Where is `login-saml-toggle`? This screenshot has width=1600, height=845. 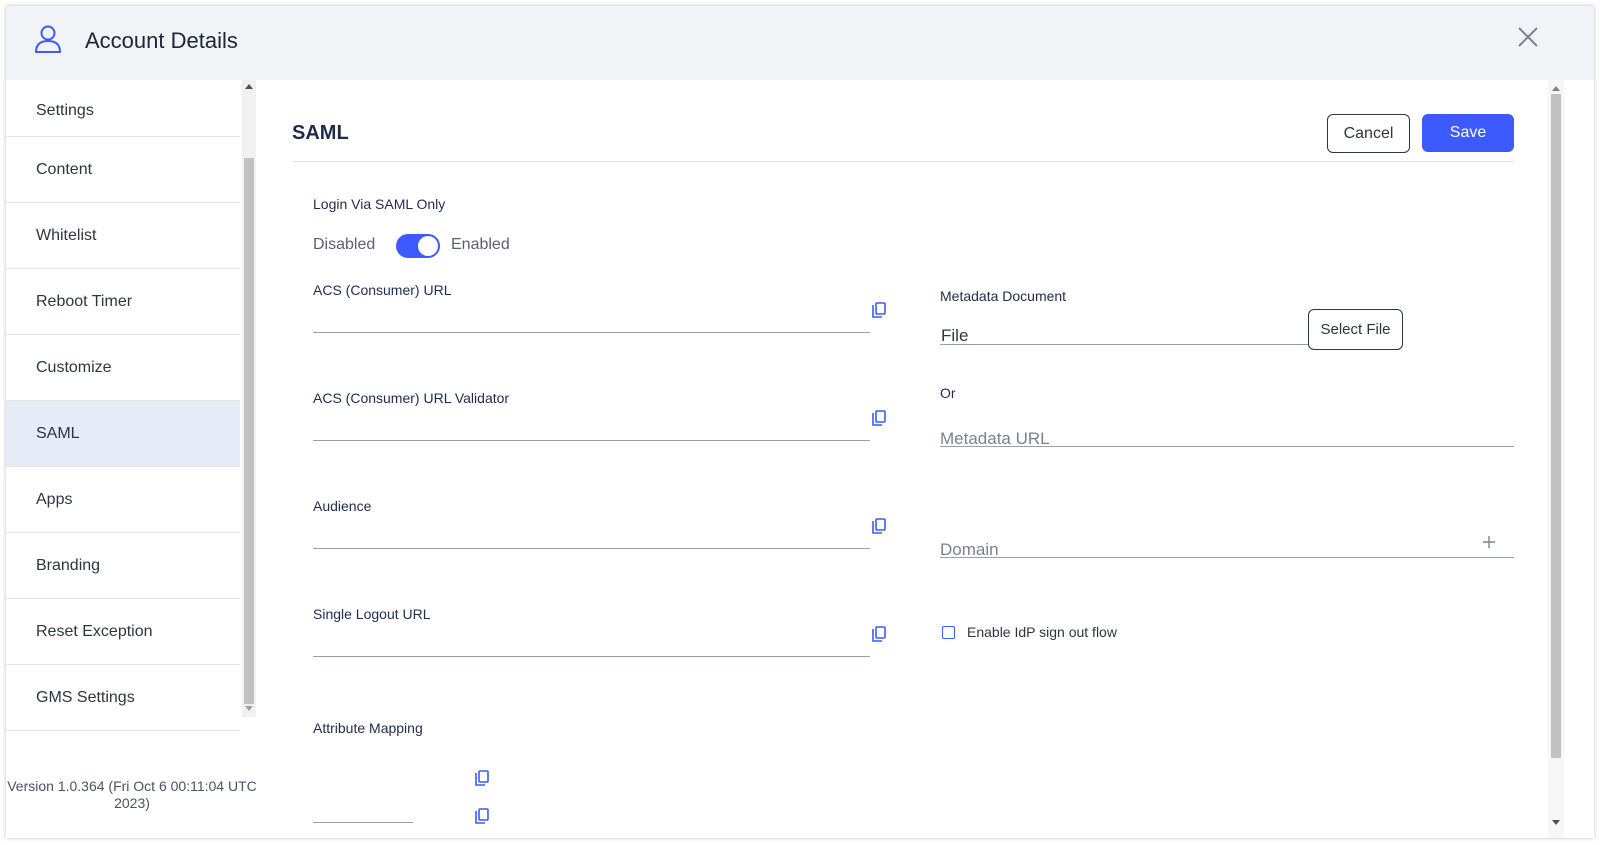
login-saml-toggle is located at coordinates (418, 246).